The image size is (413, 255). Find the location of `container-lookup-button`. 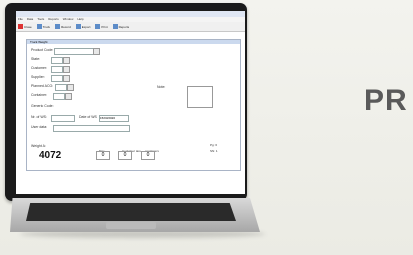

container-lookup-button is located at coordinates (68, 96).